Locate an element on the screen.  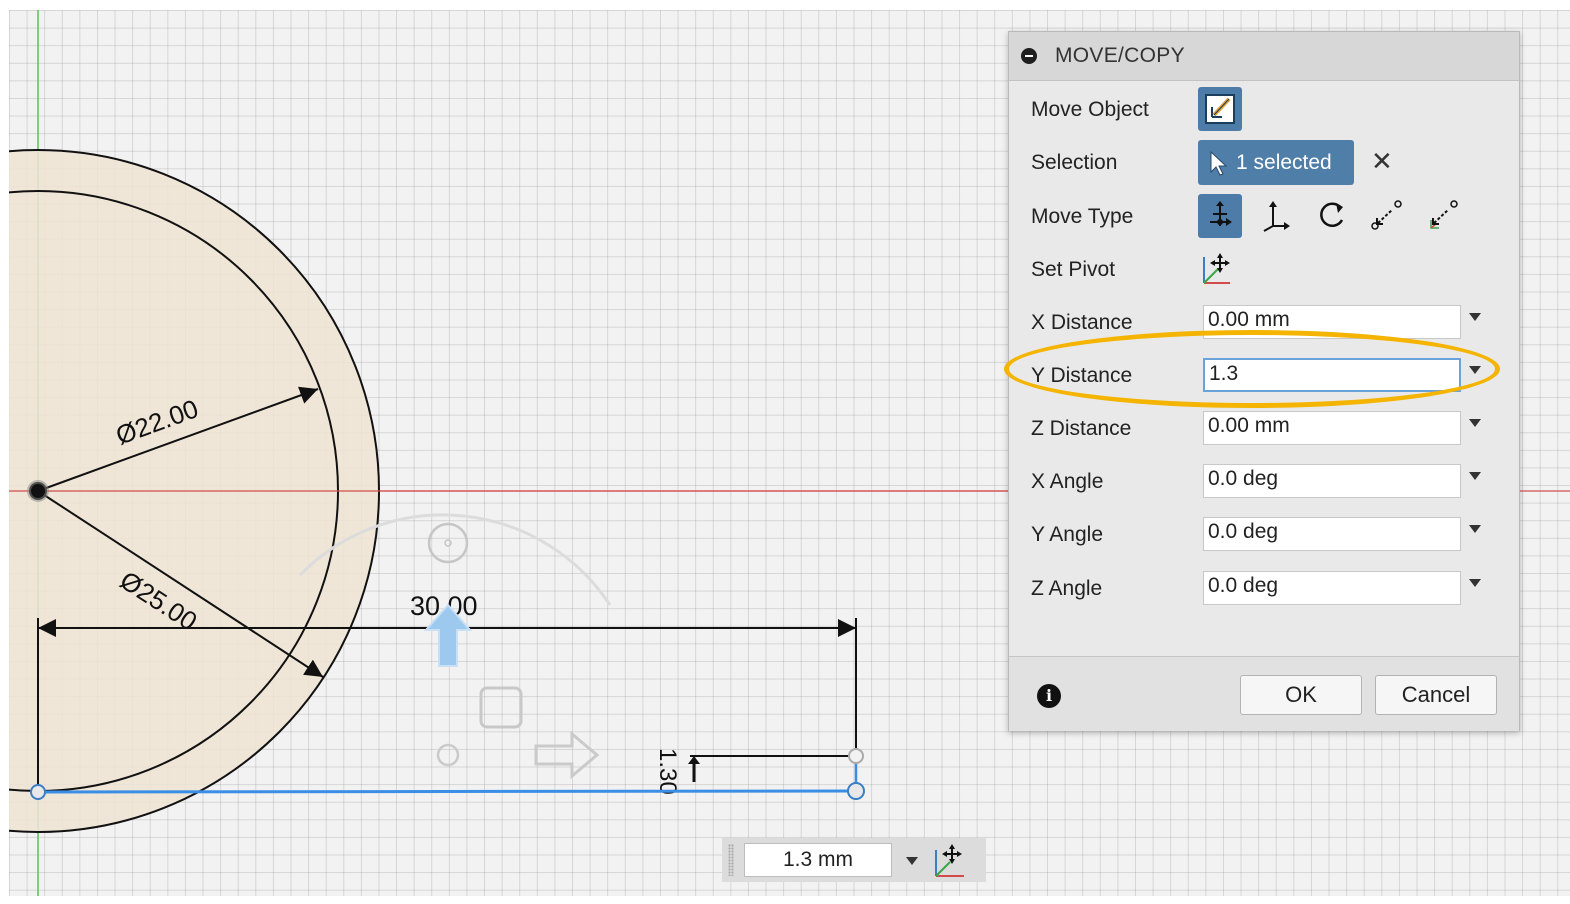
info-icon: i is located at coordinates (1049, 696).